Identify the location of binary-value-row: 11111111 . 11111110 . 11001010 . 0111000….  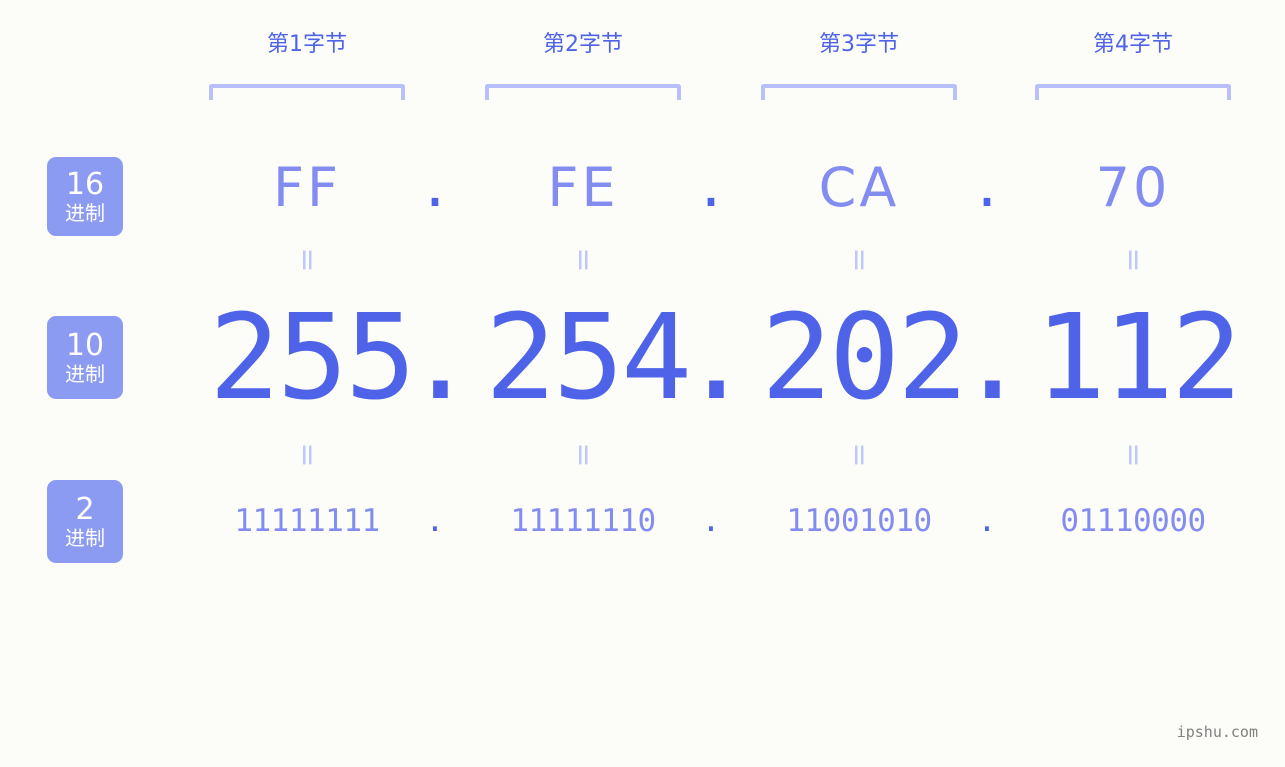
(720, 522).